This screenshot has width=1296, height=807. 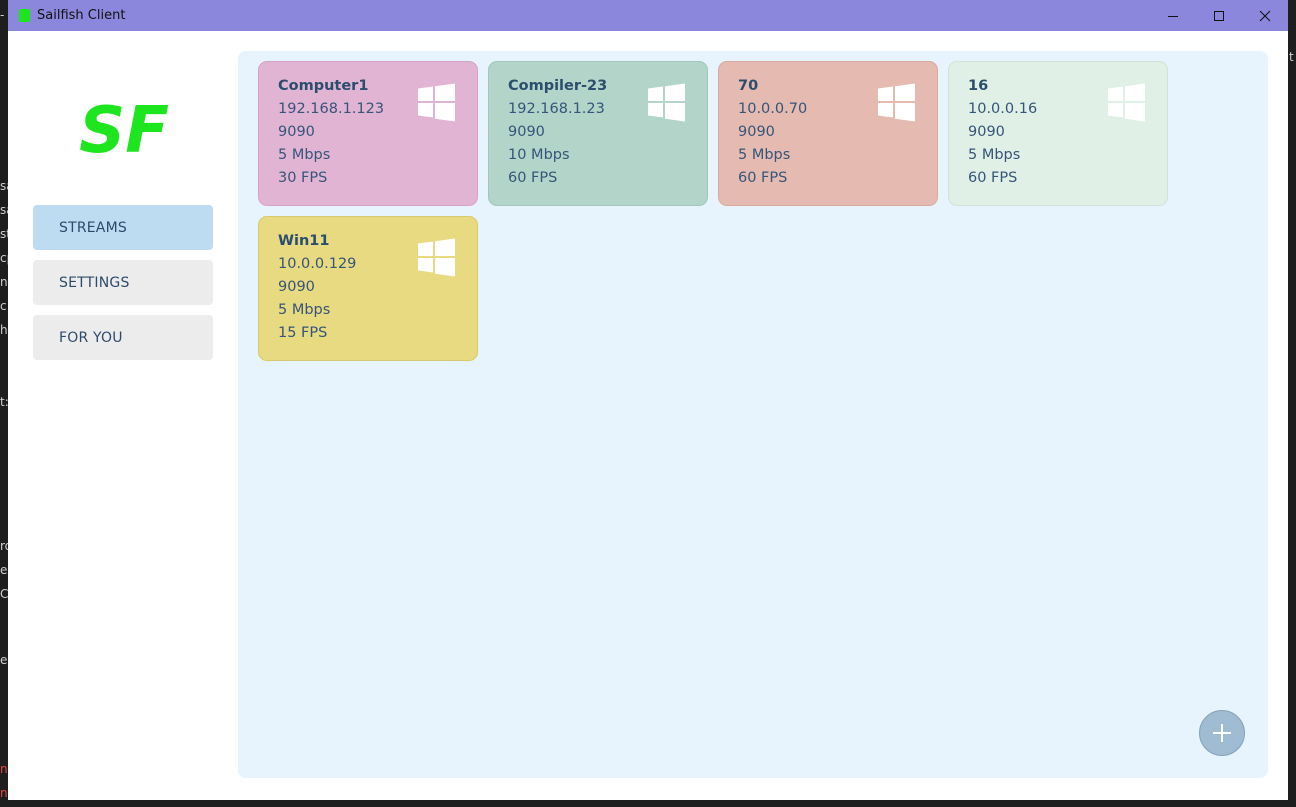 What do you see at coordinates (4, 330) in the screenshot?
I see `background-text-fragment: h` at bounding box center [4, 330].